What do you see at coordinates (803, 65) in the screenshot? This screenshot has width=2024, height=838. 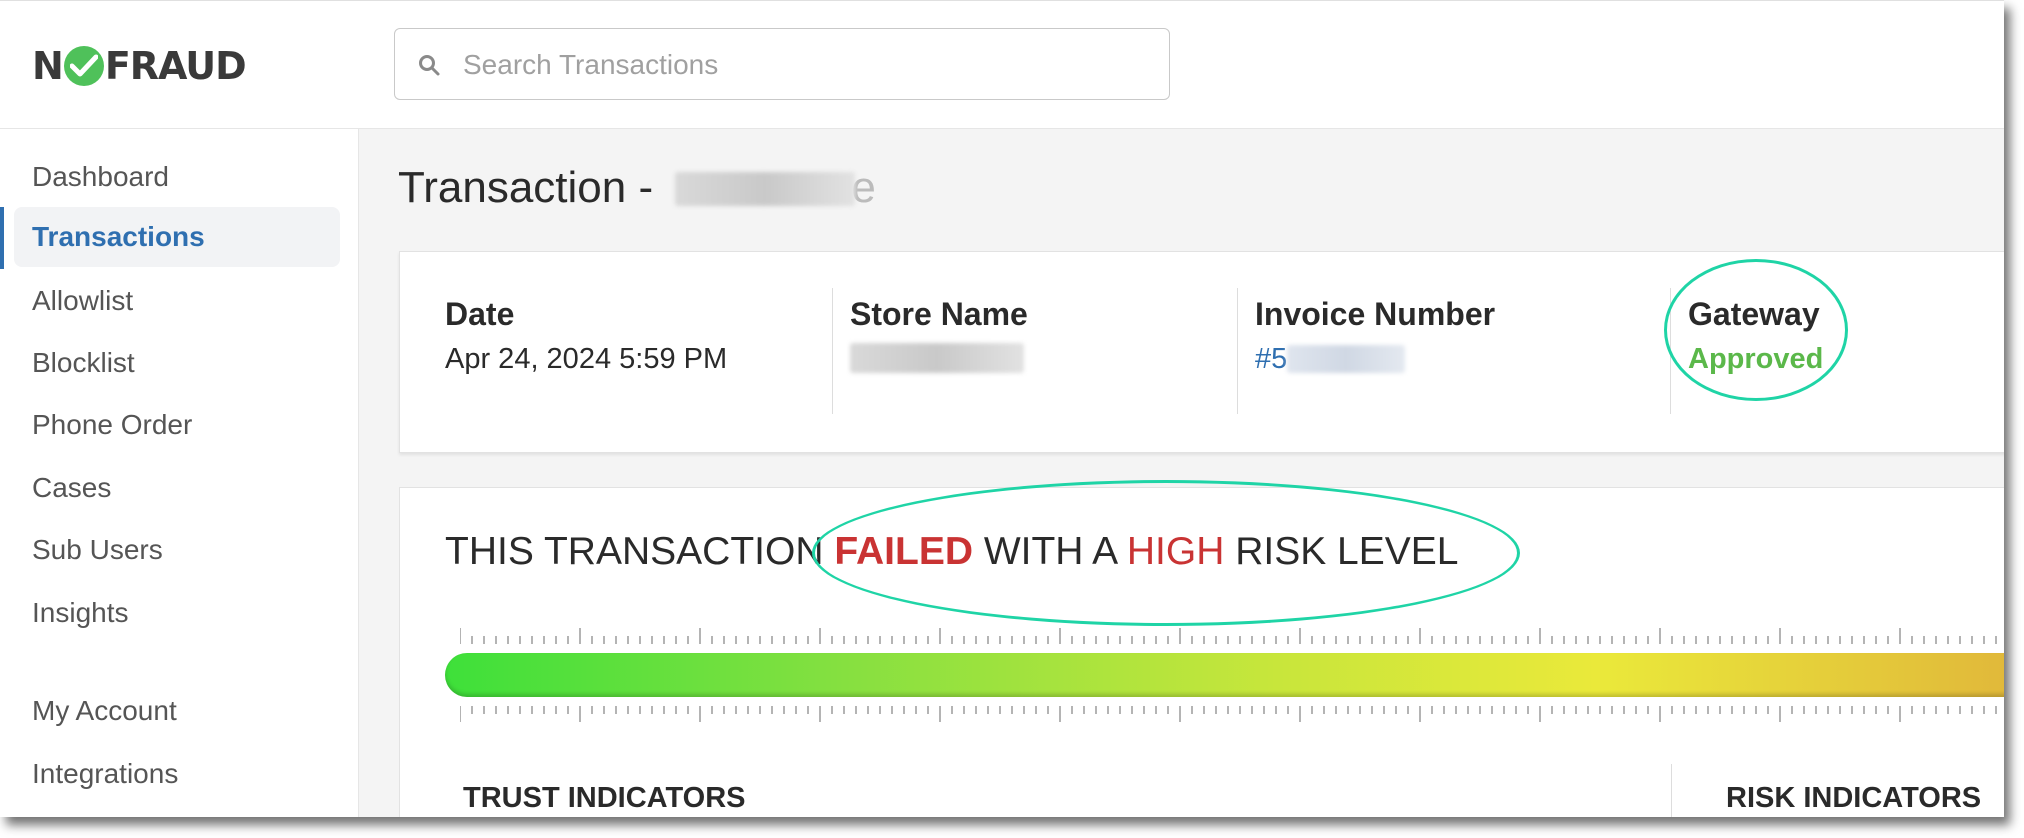 I see `search-input` at bounding box center [803, 65].